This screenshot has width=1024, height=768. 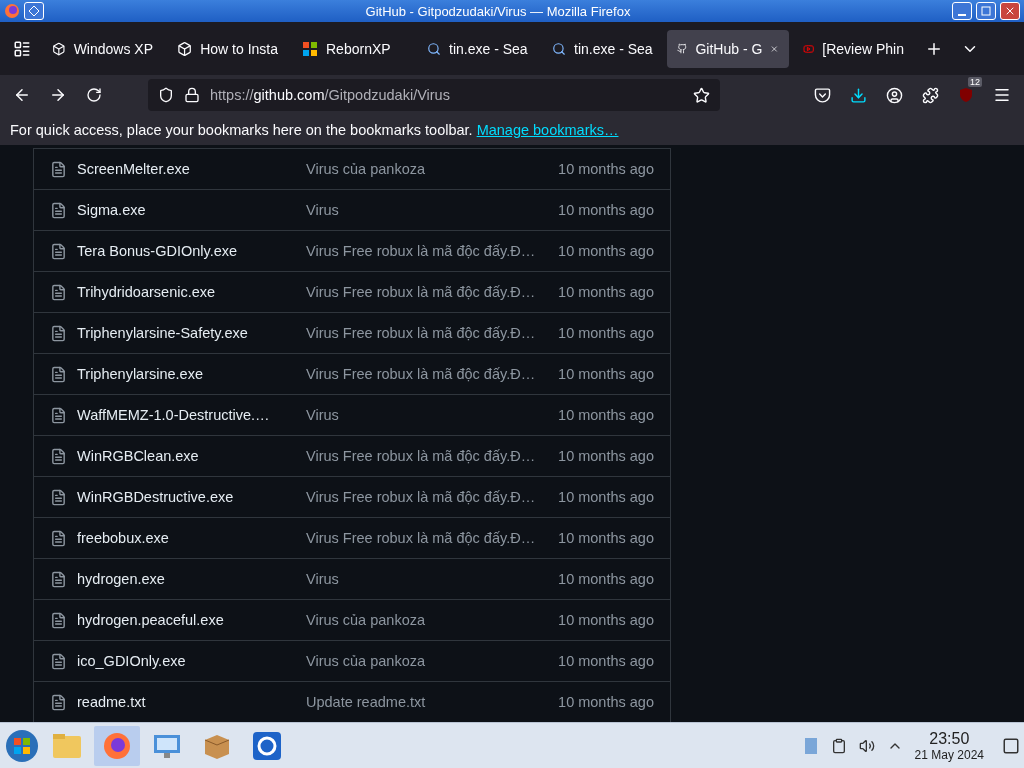 I want to click on minimize-button, so click(x=962, y=11).